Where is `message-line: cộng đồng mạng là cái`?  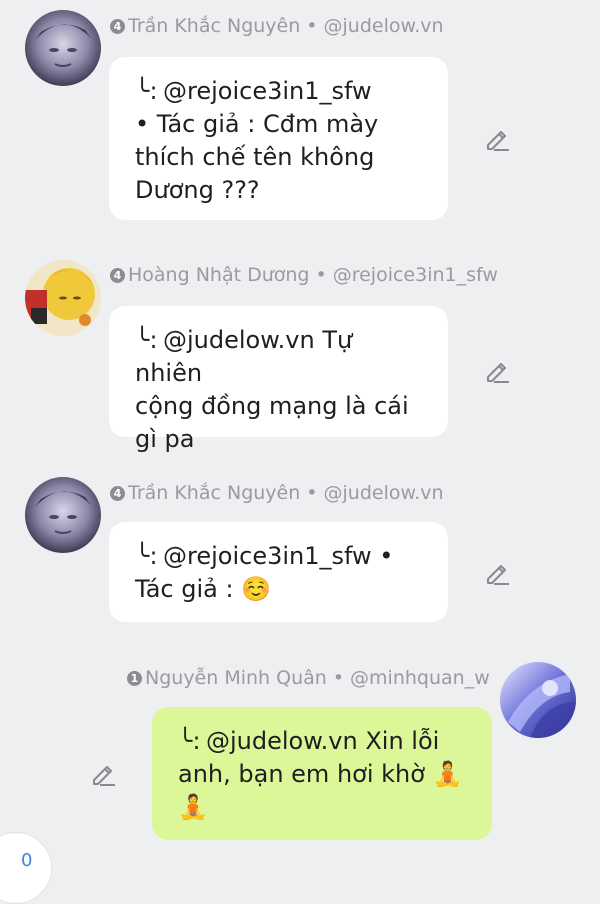
message-line: cộng đồng mạng là cái is located at coordinates (272, 406).